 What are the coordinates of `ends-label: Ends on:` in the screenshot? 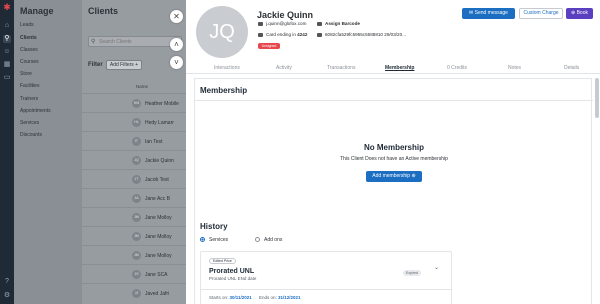 It's located at (268, 297).